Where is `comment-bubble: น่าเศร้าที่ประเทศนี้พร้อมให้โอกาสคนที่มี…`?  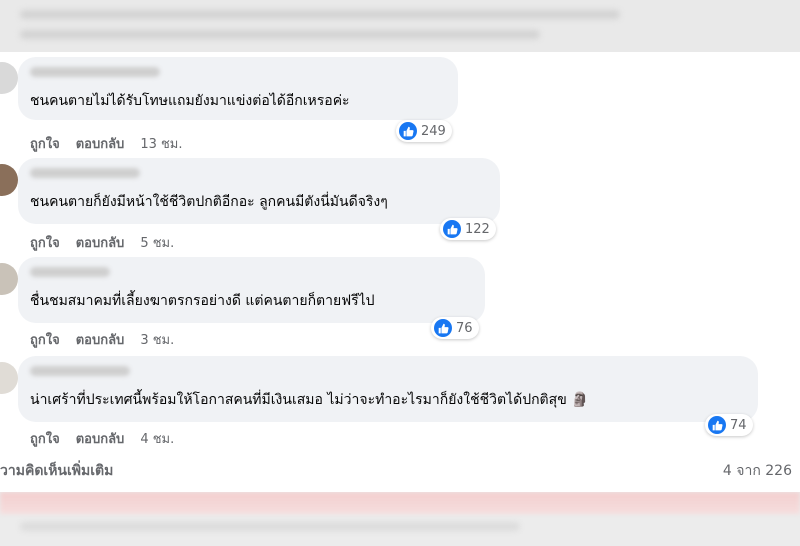 comment-bubble: น่าเศร้าที่ประเทศนี้พร้อมให้โอกาสคนที่มี… is located at coordinates (388, 389).